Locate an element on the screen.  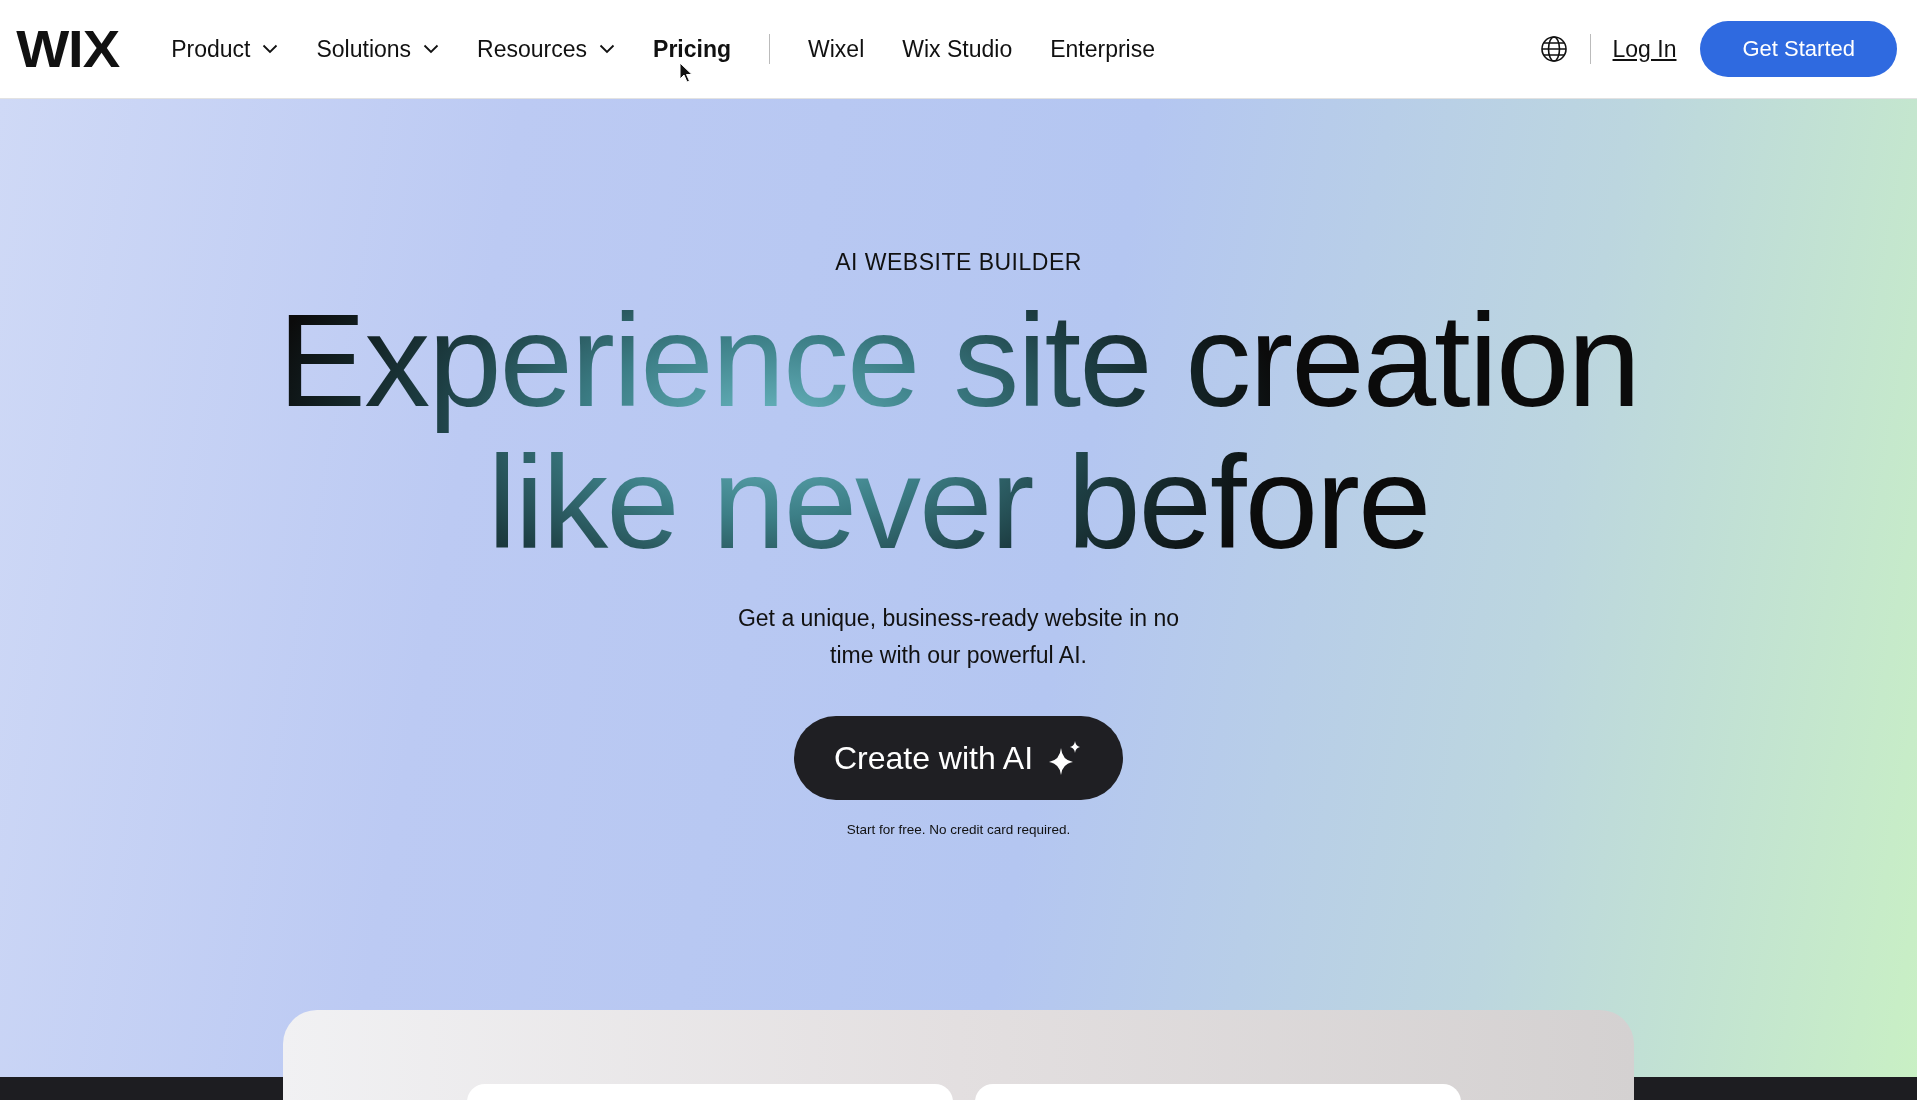
logo: WIX is located at coordinates (68, 49).